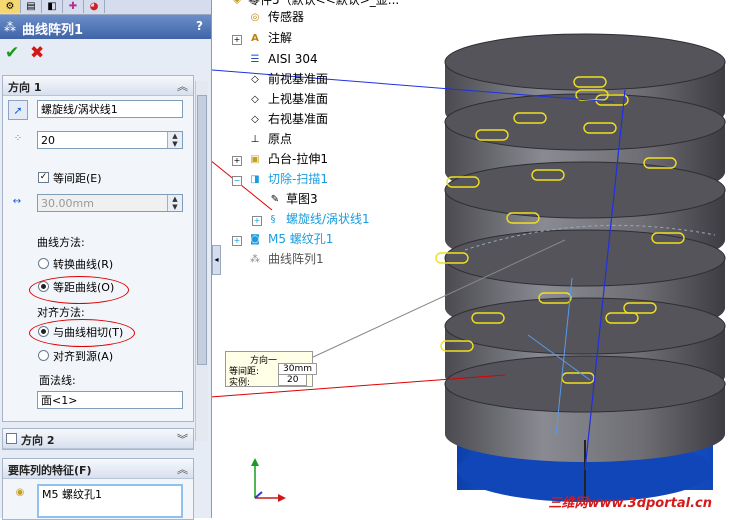  I want to click on property-manager-icon: ▤, so click(31, 6).